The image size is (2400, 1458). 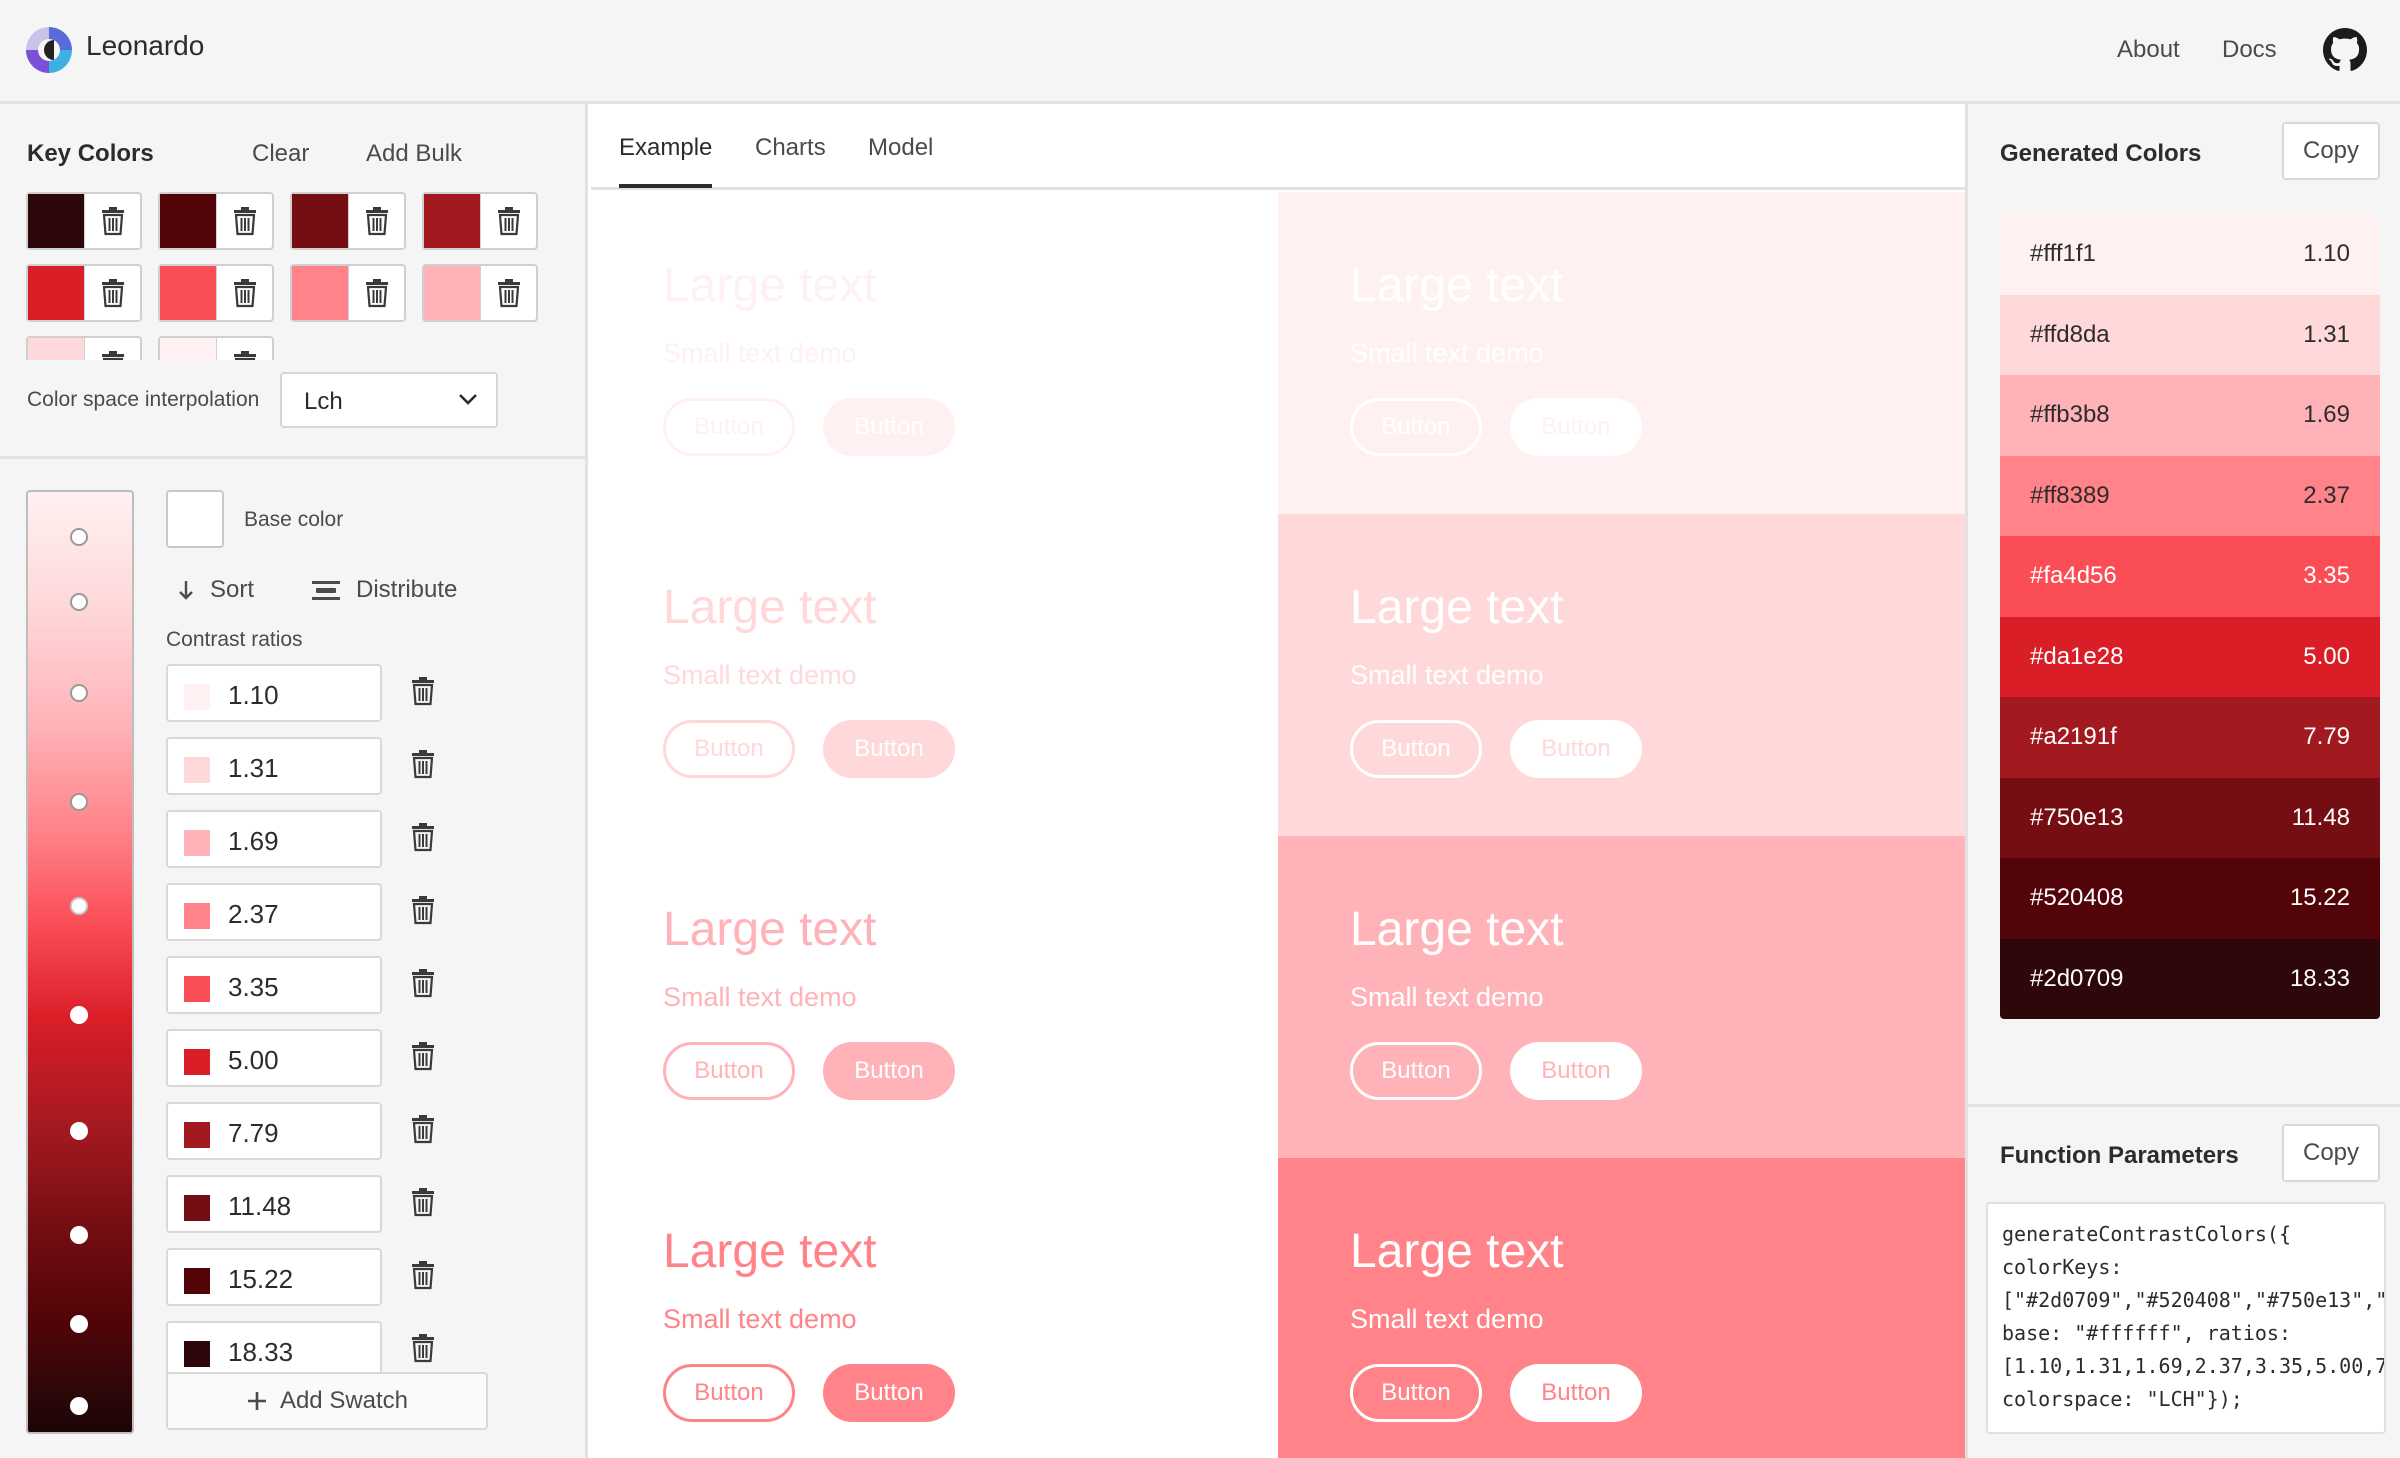 I want to click on nav-about-link: About, so click(x=2148, y=50).